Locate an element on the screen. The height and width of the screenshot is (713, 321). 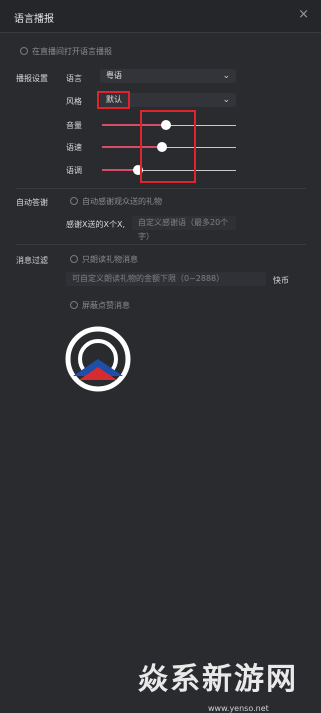
auto-reply-template-placeholder: 自定义感谢语（最多20个字） is located at coordinates (183, 229).